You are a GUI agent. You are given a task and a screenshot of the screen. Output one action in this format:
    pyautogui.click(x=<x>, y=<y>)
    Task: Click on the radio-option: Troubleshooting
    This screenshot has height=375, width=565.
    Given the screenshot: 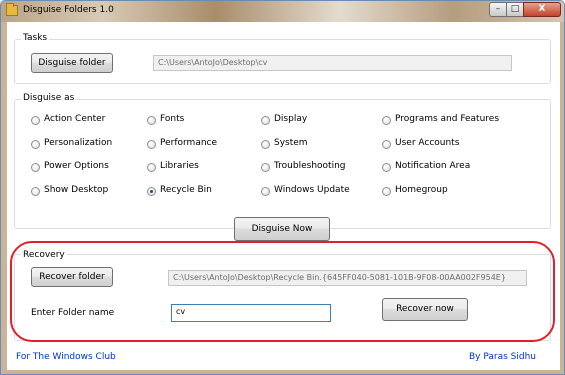 What is the action you would take?
    pyautogui.click(x=331, y=168)
    